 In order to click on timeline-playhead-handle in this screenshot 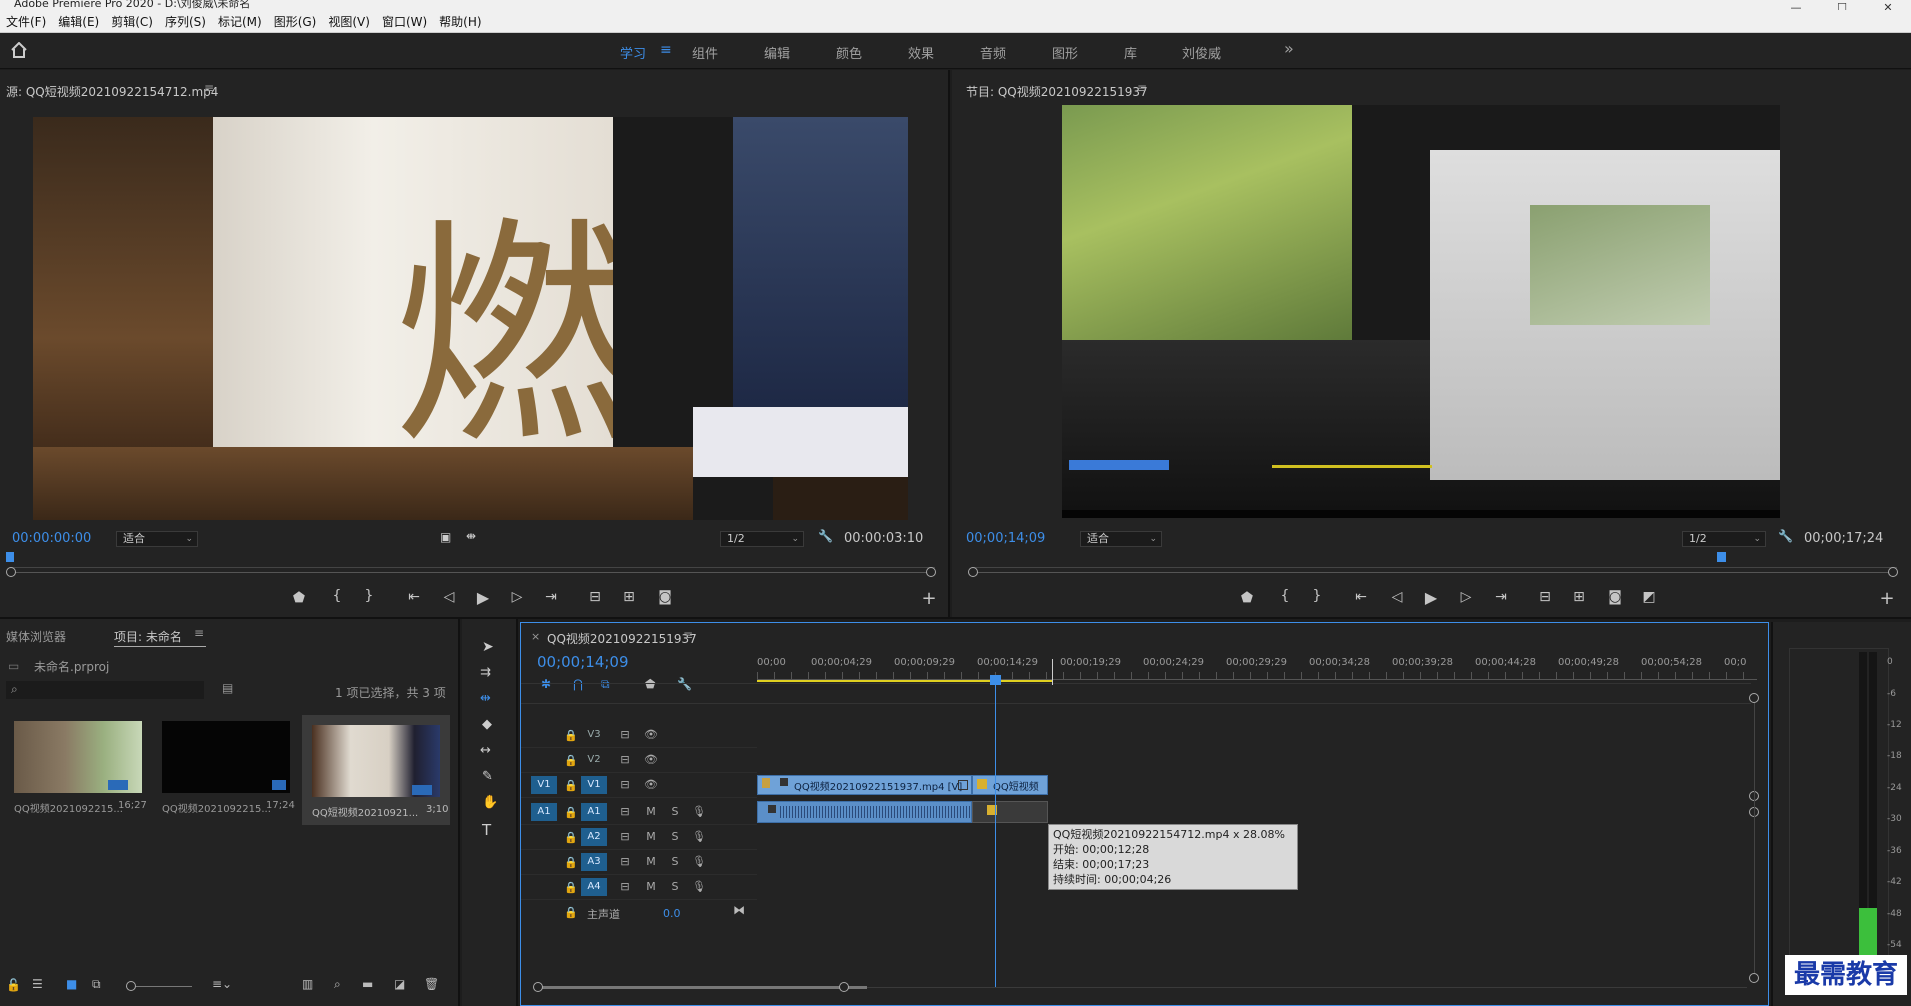, I will do `click(995, 680)`.